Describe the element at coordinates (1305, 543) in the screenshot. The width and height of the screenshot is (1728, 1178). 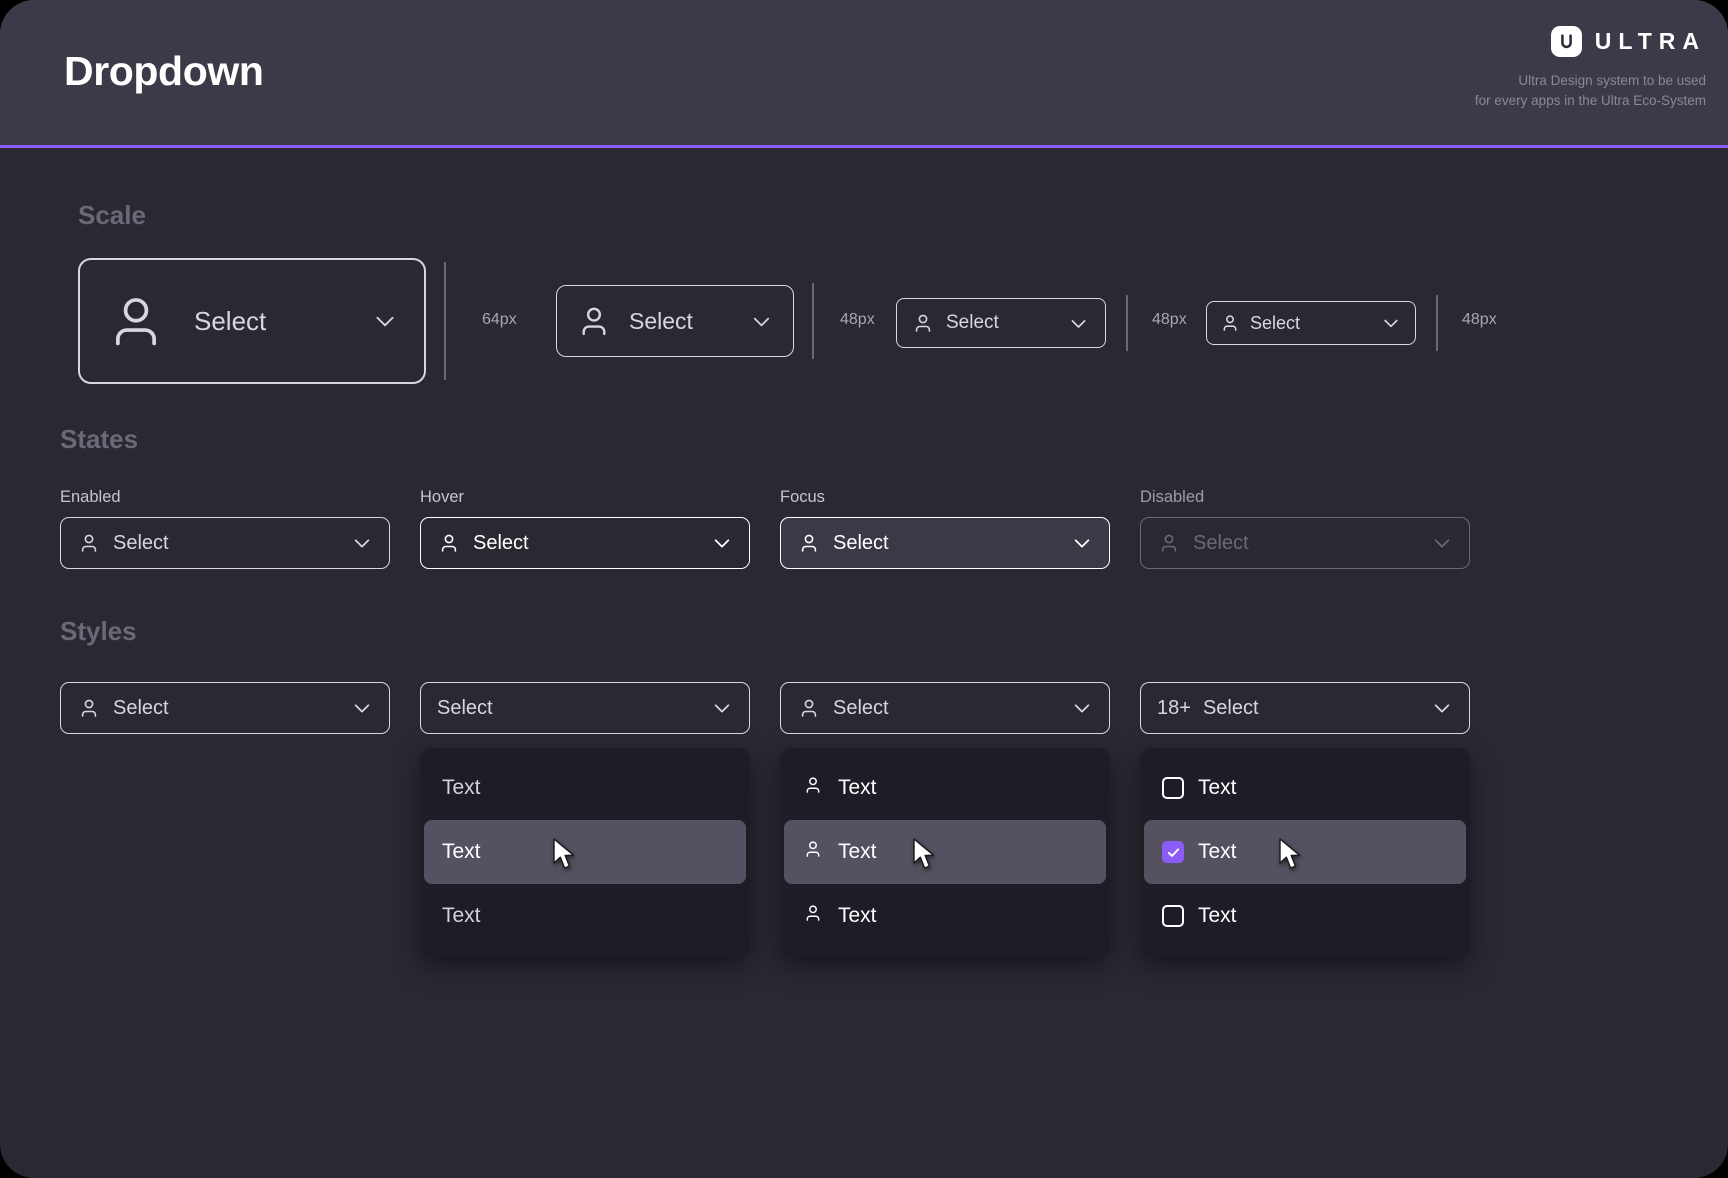
I see `dropdown-state-disabled: Select` at that location.